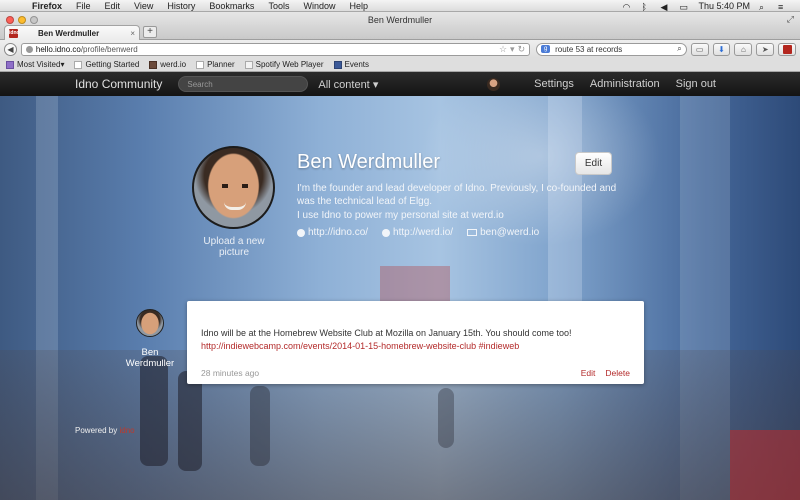  I want to click on downloads-button: ⬇, so click(721, 49).